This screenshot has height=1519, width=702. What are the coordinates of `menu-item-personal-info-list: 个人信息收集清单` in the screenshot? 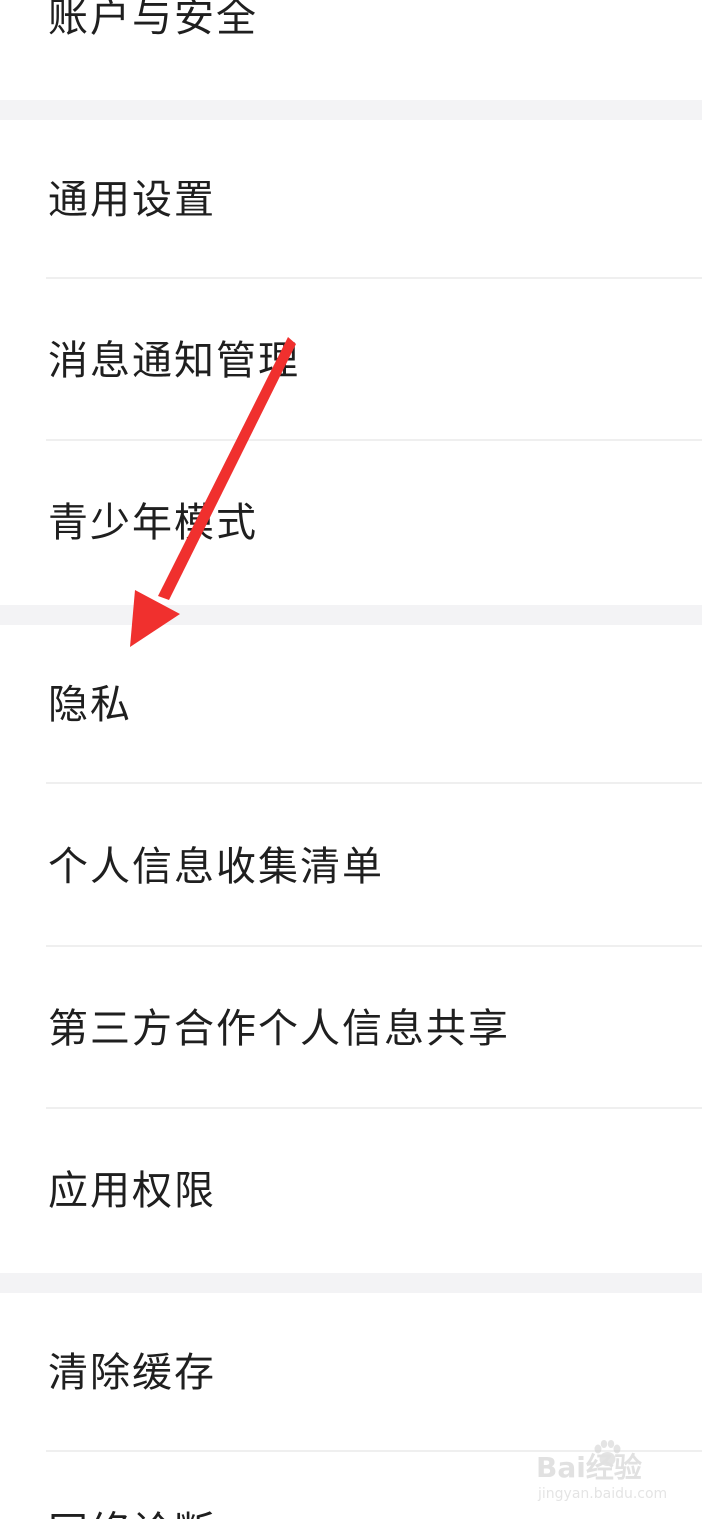 It's located at (351, 864).